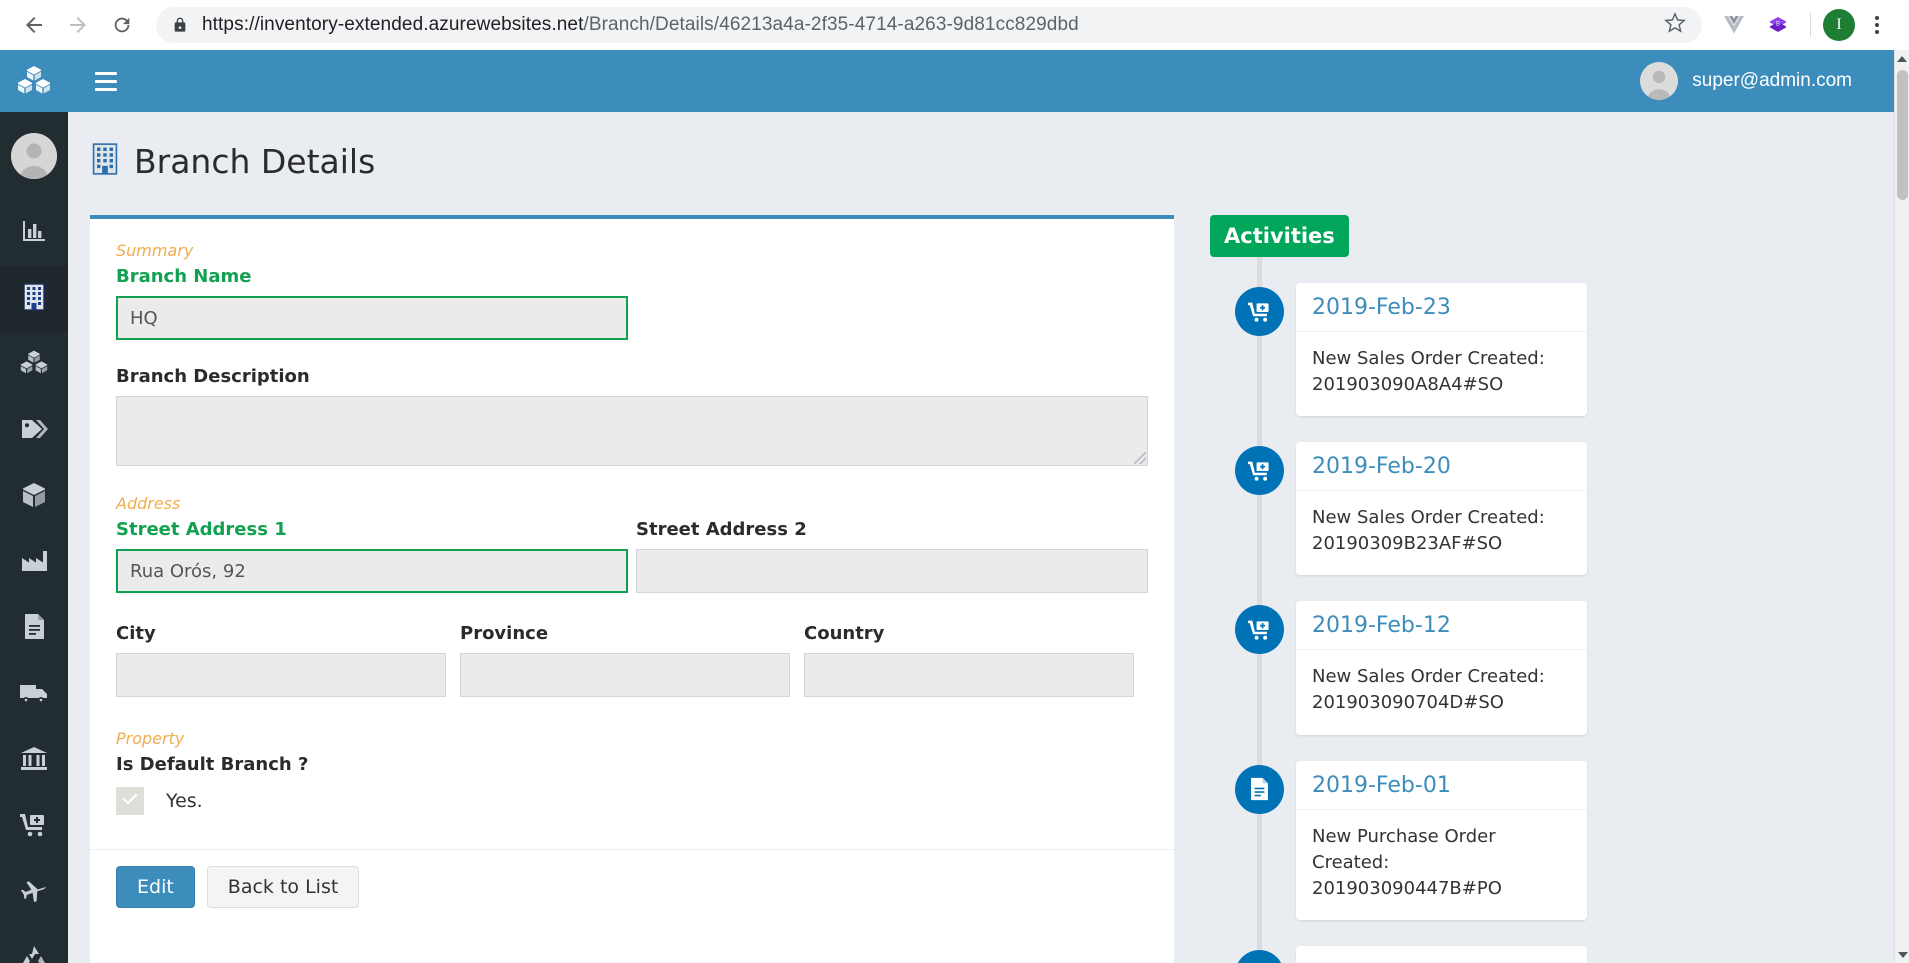  Describe the element at coordinates (34, 431) in the screenshot. I see `sidebar-item-tags` at that location.